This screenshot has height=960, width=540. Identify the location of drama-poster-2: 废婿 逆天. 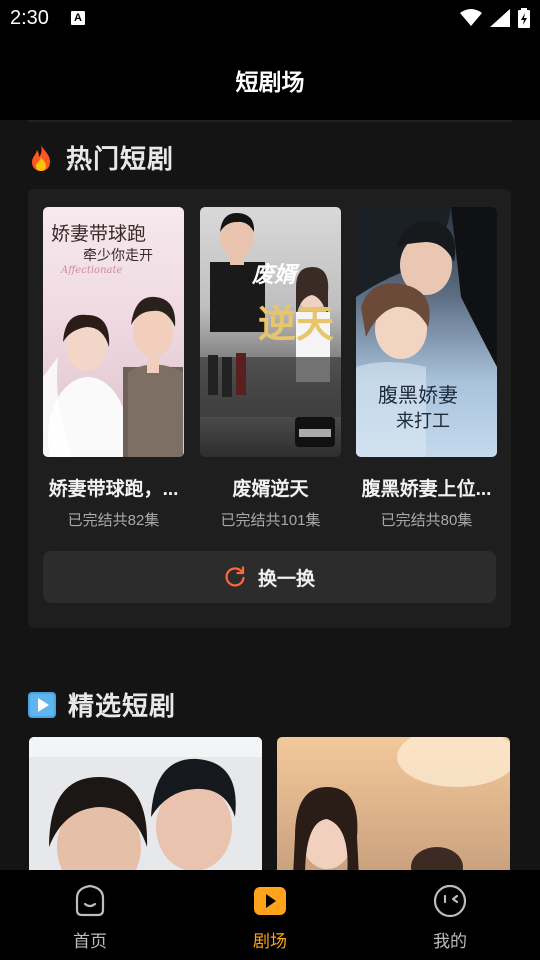
(270, 332).